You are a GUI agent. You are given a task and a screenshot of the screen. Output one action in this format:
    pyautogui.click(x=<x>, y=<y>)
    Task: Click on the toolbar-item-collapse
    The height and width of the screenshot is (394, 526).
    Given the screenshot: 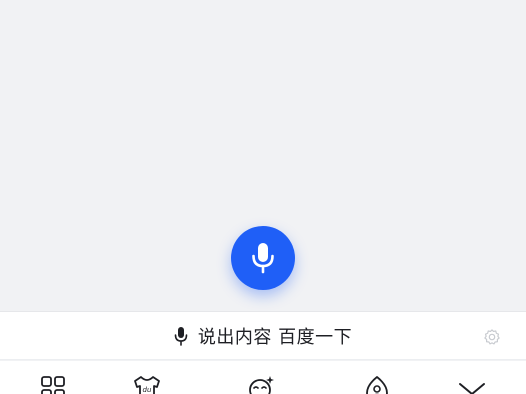 What is the action you would take?
    pyautogui.click(x=472, y=384)
    